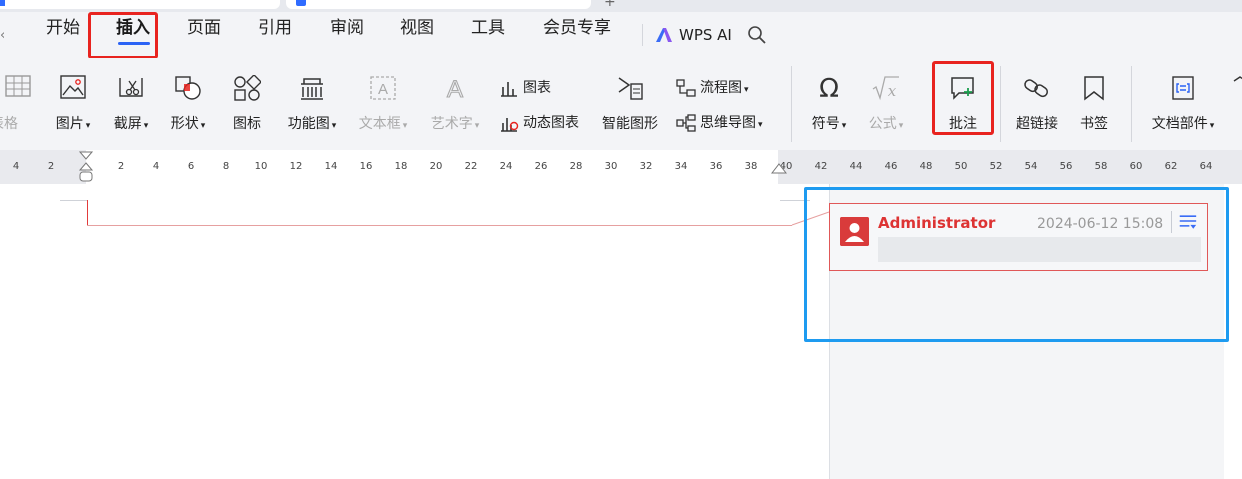  What do you see at coordinates (892, 91) in the screenshot?
I see `svg-text: x` at bounding box center [892, 91].